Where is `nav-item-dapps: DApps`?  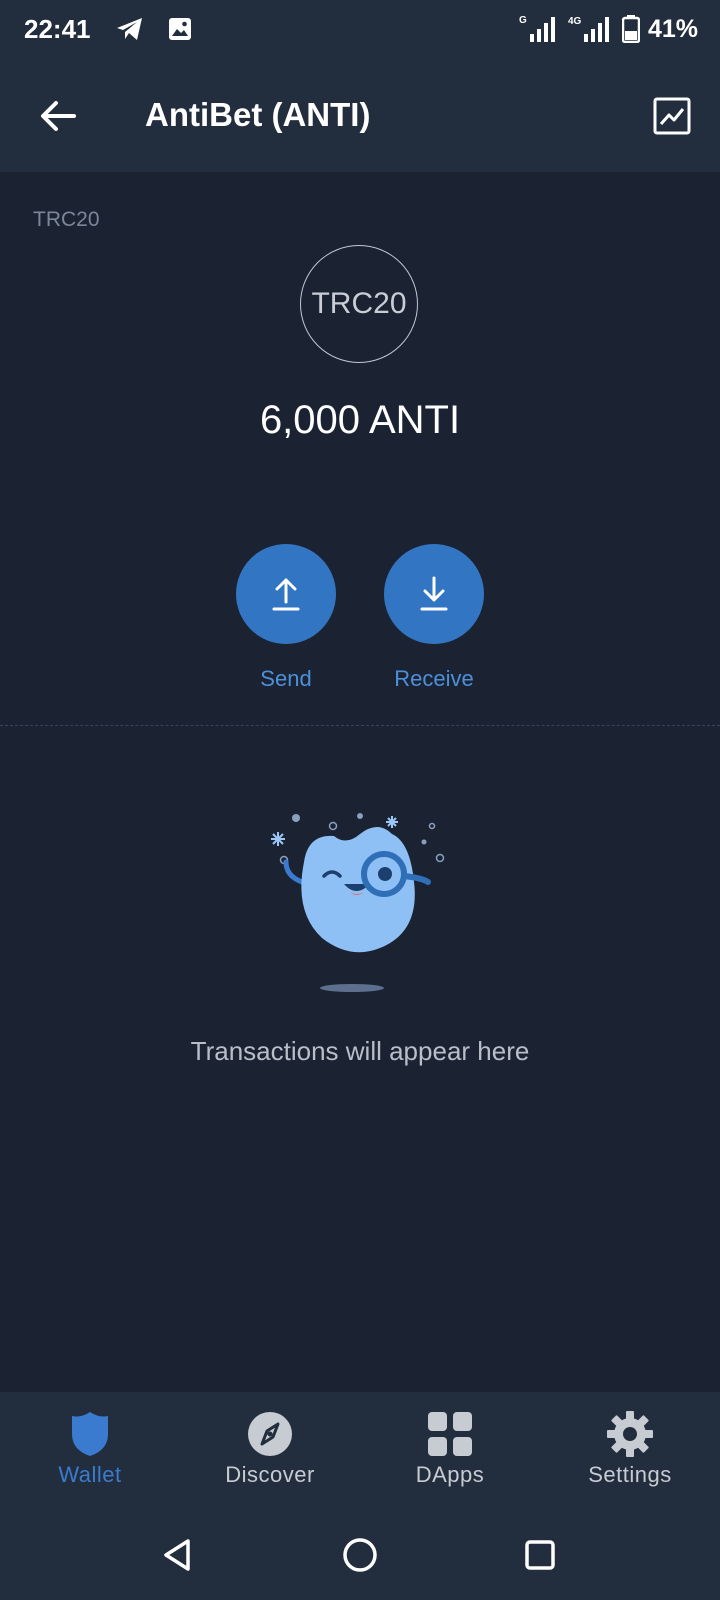 nav-item-dapps: DApps is located at coordinates (450, 1450).